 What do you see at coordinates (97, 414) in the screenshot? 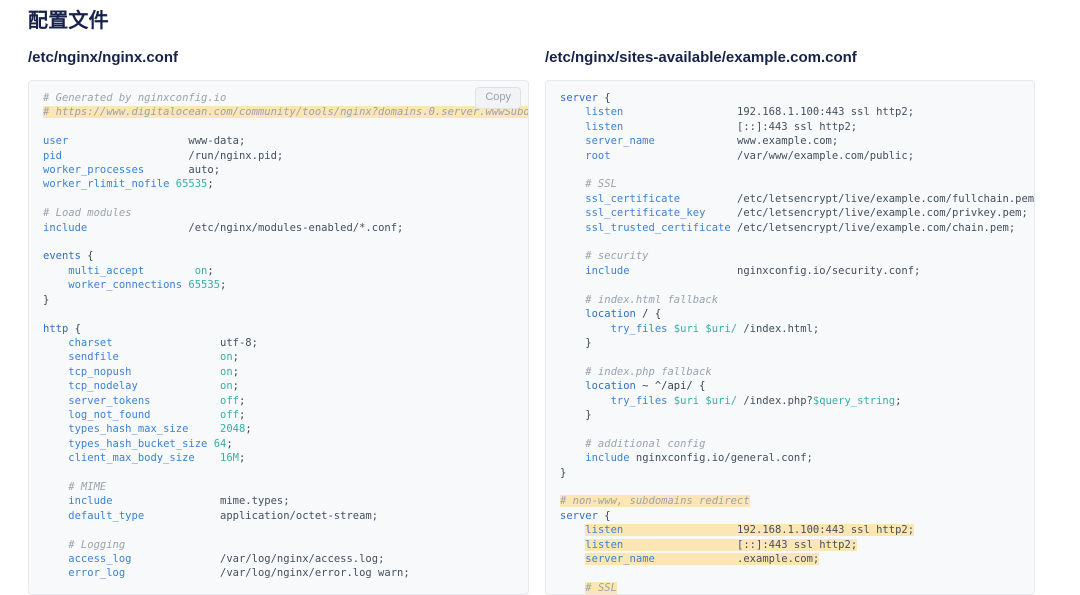
I see `code-token: log_not_found` at bounding box center [97, 414].